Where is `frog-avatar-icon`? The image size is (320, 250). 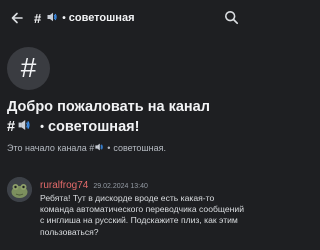 frog-avatar-icon is located at coordinates (19, 189).